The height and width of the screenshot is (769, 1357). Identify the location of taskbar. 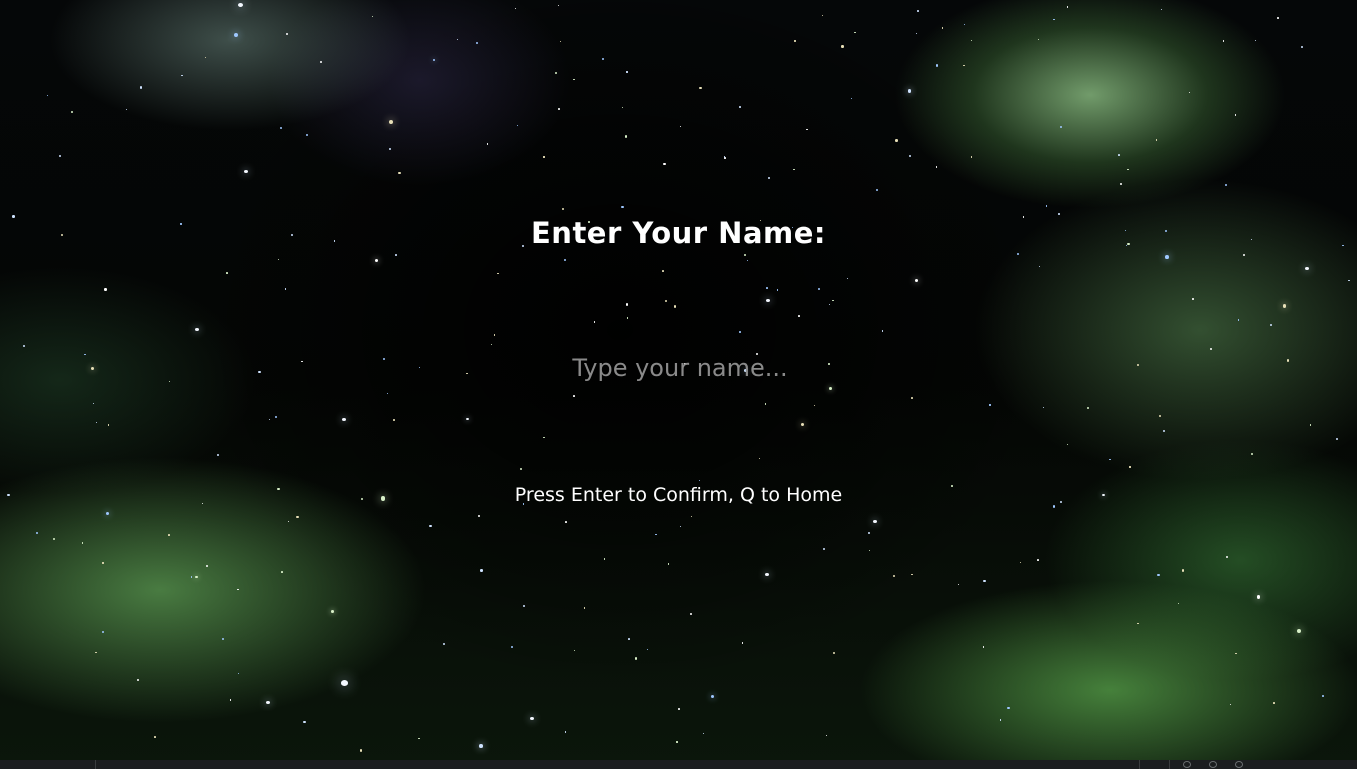
(678, 764).